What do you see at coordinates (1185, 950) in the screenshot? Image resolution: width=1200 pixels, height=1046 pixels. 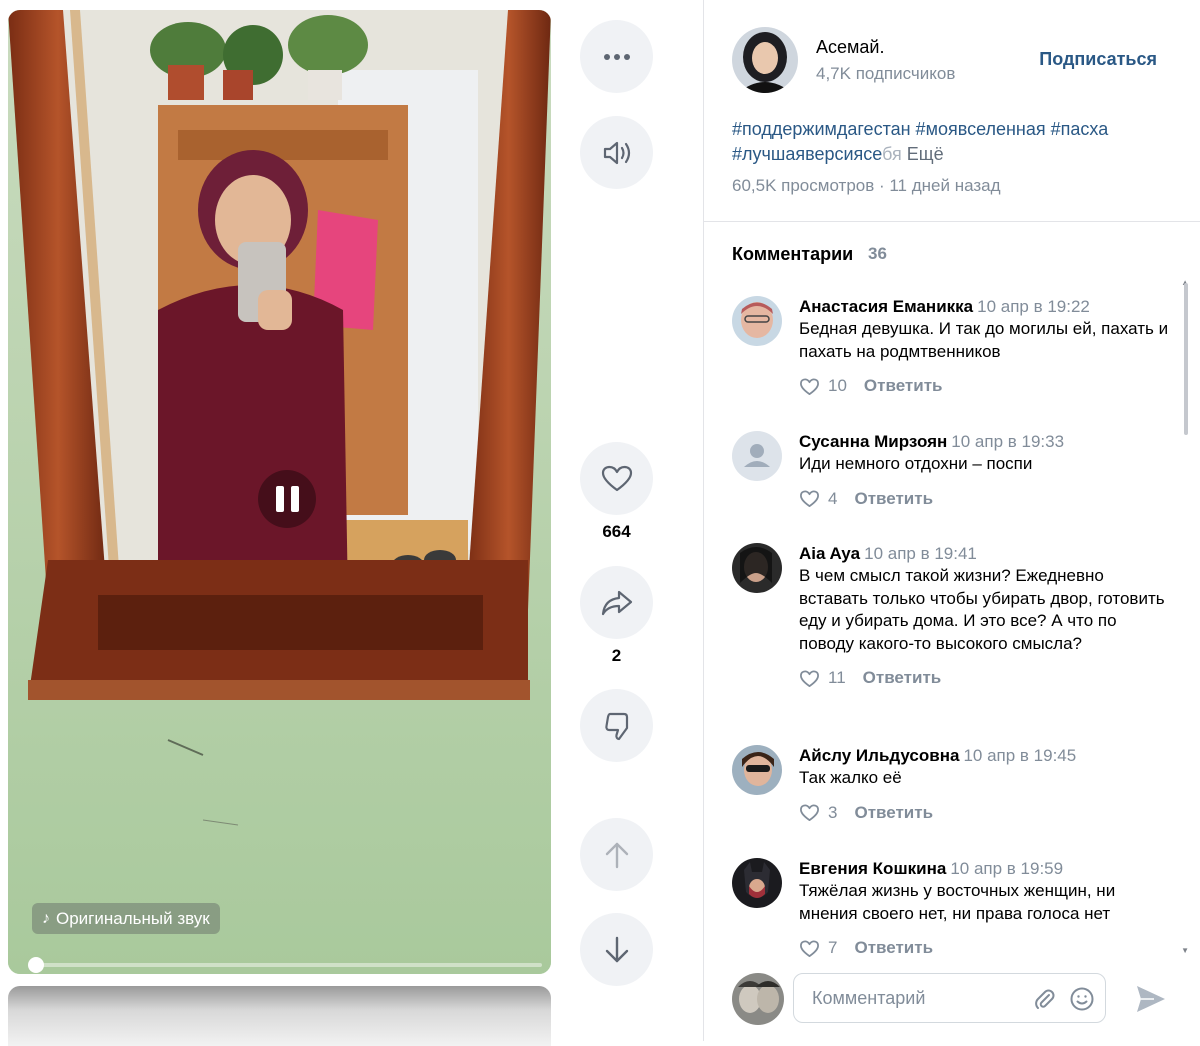 I see `scroll-down-arrow-icon: ▼` at bounding box center [1185, 950].